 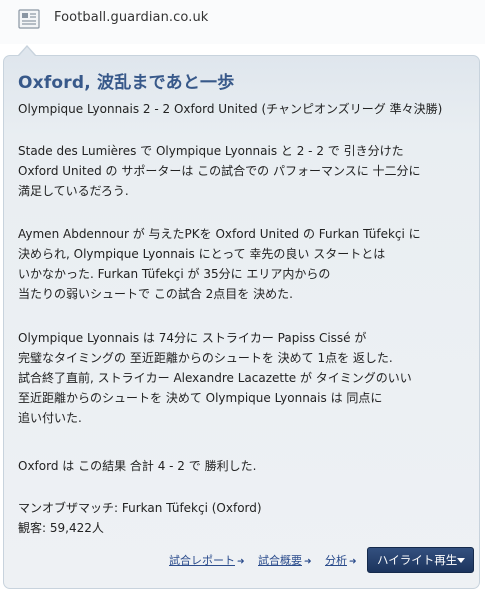 I want to click on newspaper-icon, so click(x=29, y=19).